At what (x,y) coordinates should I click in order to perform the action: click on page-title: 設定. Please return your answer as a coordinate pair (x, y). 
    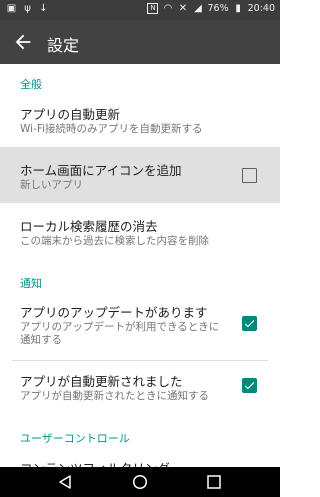
    Looking at the image, I should click on (63, 45).